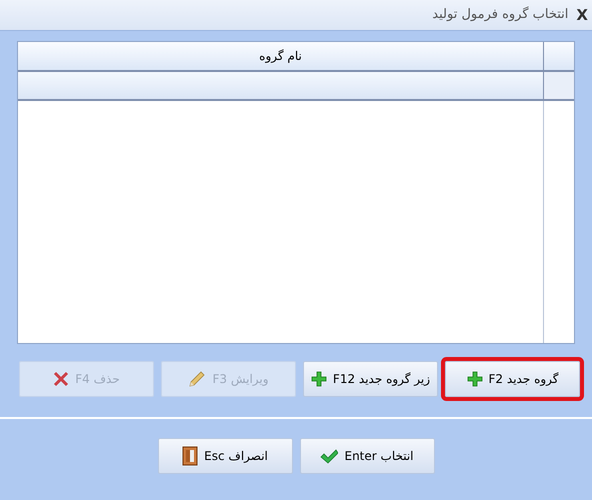 The height and width of the screenshot is (500, 592). What do you see at coordinates (500, 15) in the screenshot?
I see `window-title: انتخاب گروه فرمول تولید` at bounding box center [500, 15].